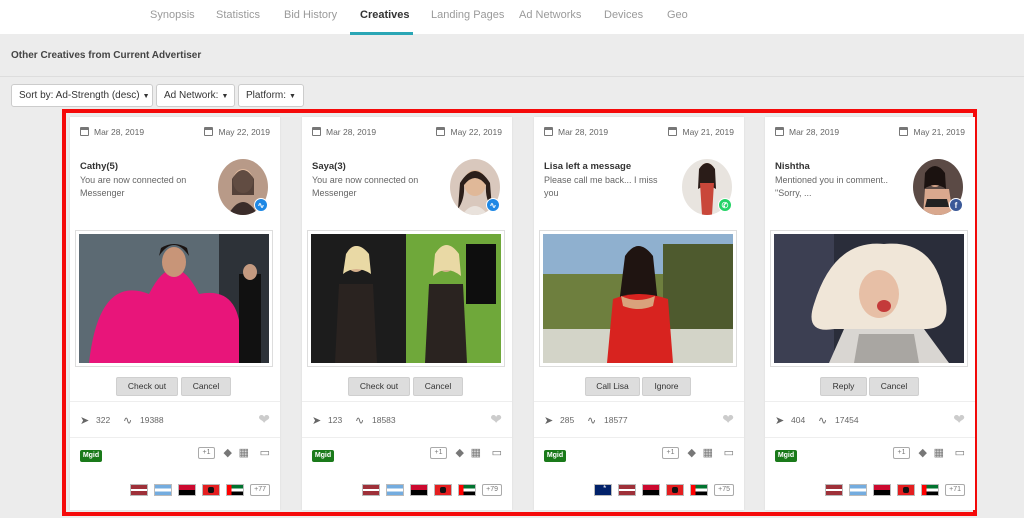  I want to click on days-running-count: 19388, so click(152, 420).